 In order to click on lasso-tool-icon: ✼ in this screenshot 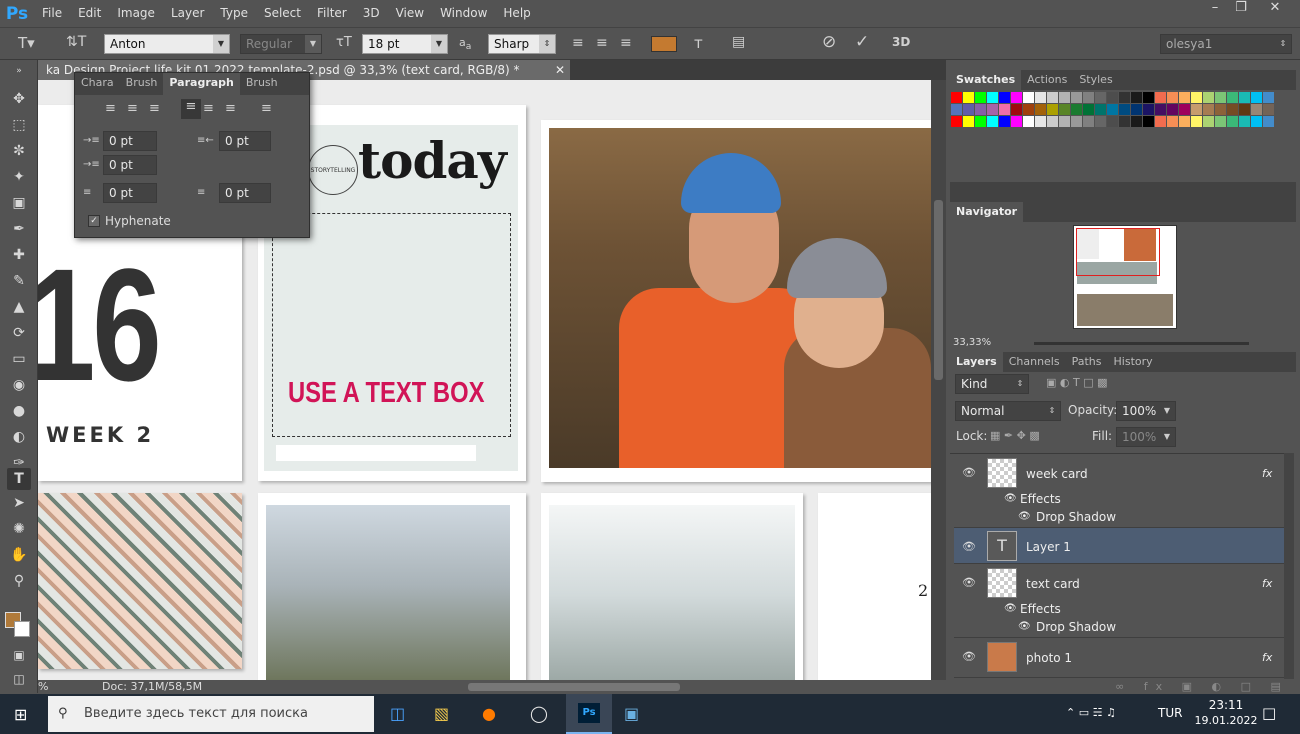, I will do `click(19, 151)`.